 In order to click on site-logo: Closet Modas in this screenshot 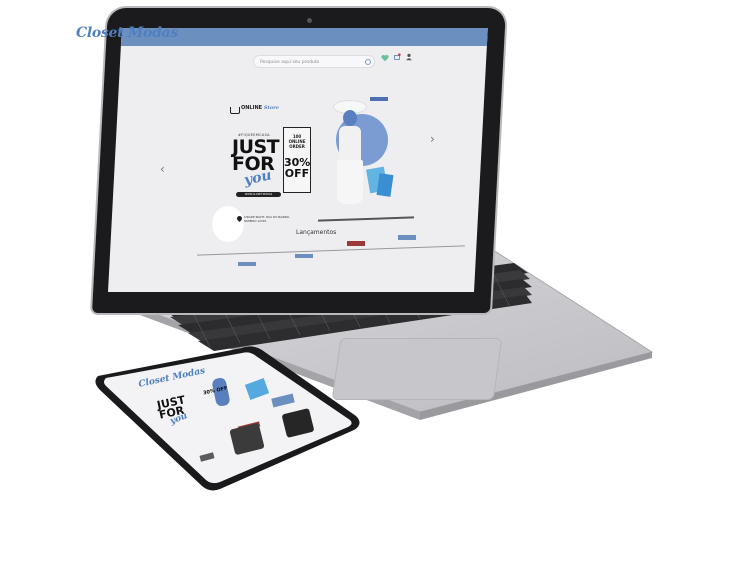, I will do `click(127, 33)`.